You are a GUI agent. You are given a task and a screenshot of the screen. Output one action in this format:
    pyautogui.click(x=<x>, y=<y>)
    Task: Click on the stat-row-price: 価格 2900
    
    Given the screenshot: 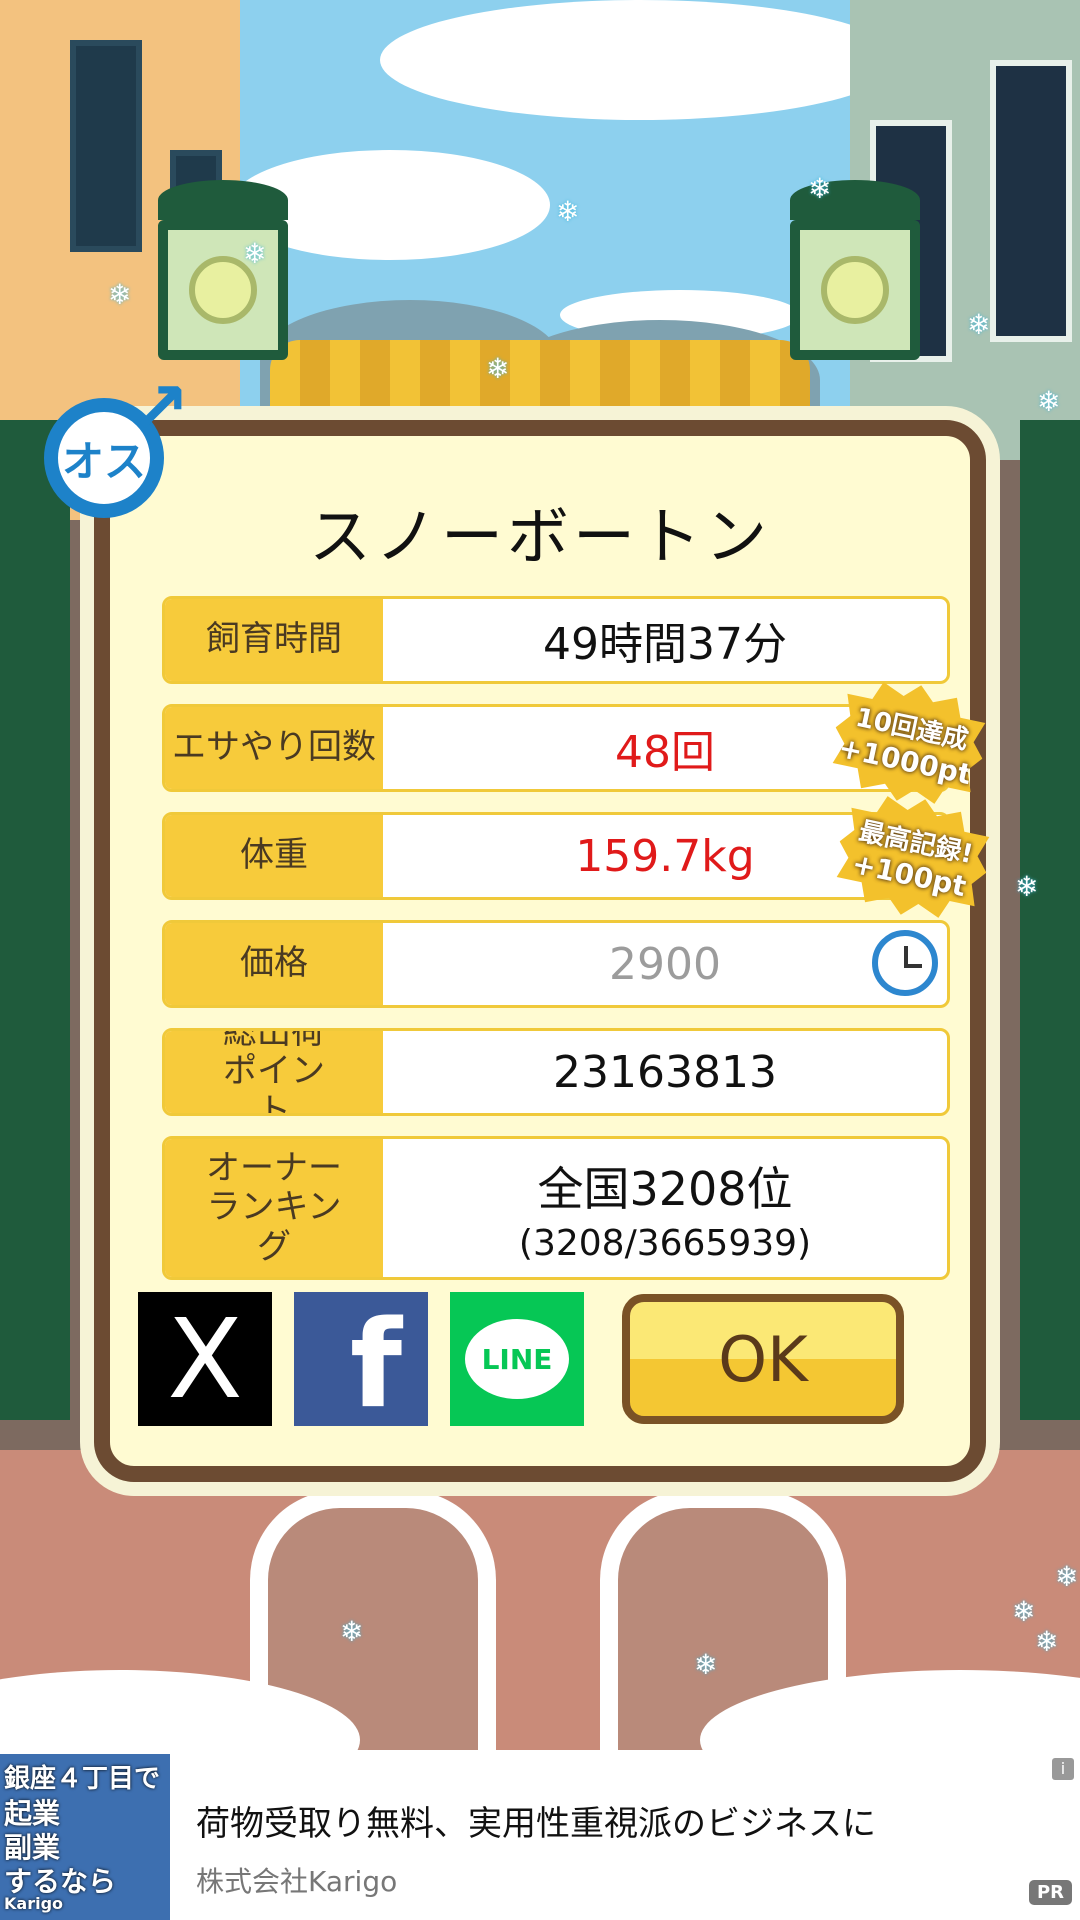 What is the action you would take?
    pyautogui.click(x=556, y=964)
    